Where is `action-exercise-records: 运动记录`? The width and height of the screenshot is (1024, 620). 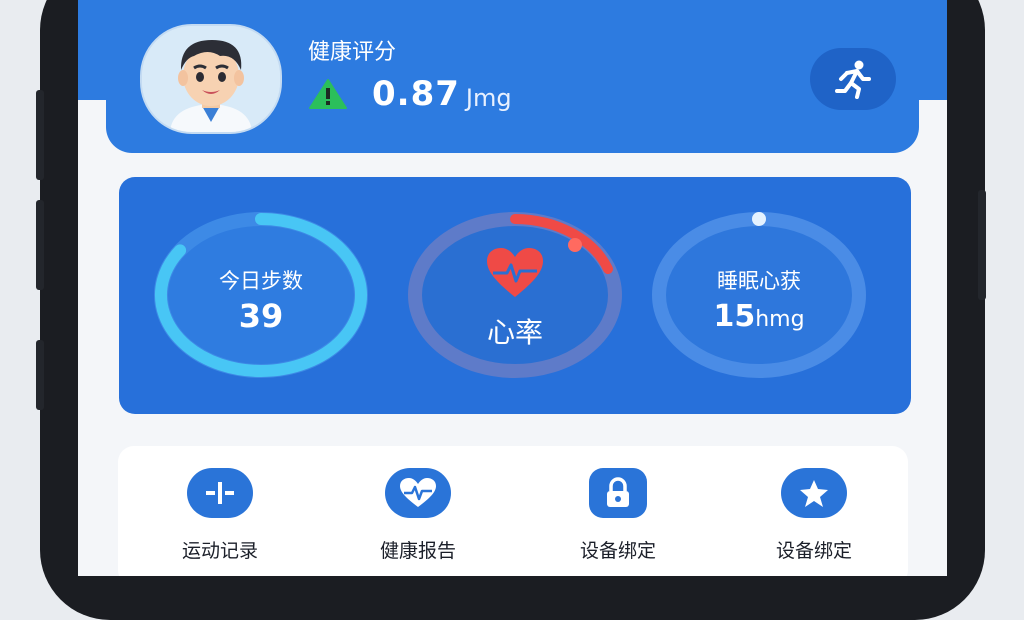
action-exercise-records: 运动记录 is located at coordinates (220, 515).